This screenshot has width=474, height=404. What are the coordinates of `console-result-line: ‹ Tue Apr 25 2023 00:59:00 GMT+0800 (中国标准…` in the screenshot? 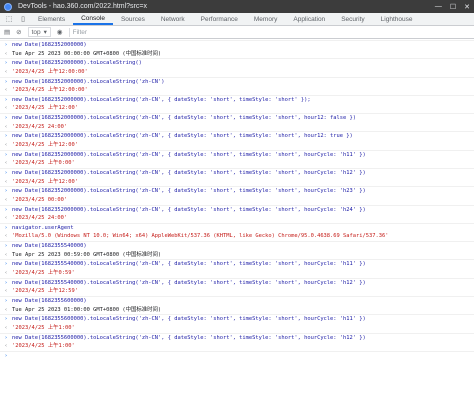 It's located at (237, 255).